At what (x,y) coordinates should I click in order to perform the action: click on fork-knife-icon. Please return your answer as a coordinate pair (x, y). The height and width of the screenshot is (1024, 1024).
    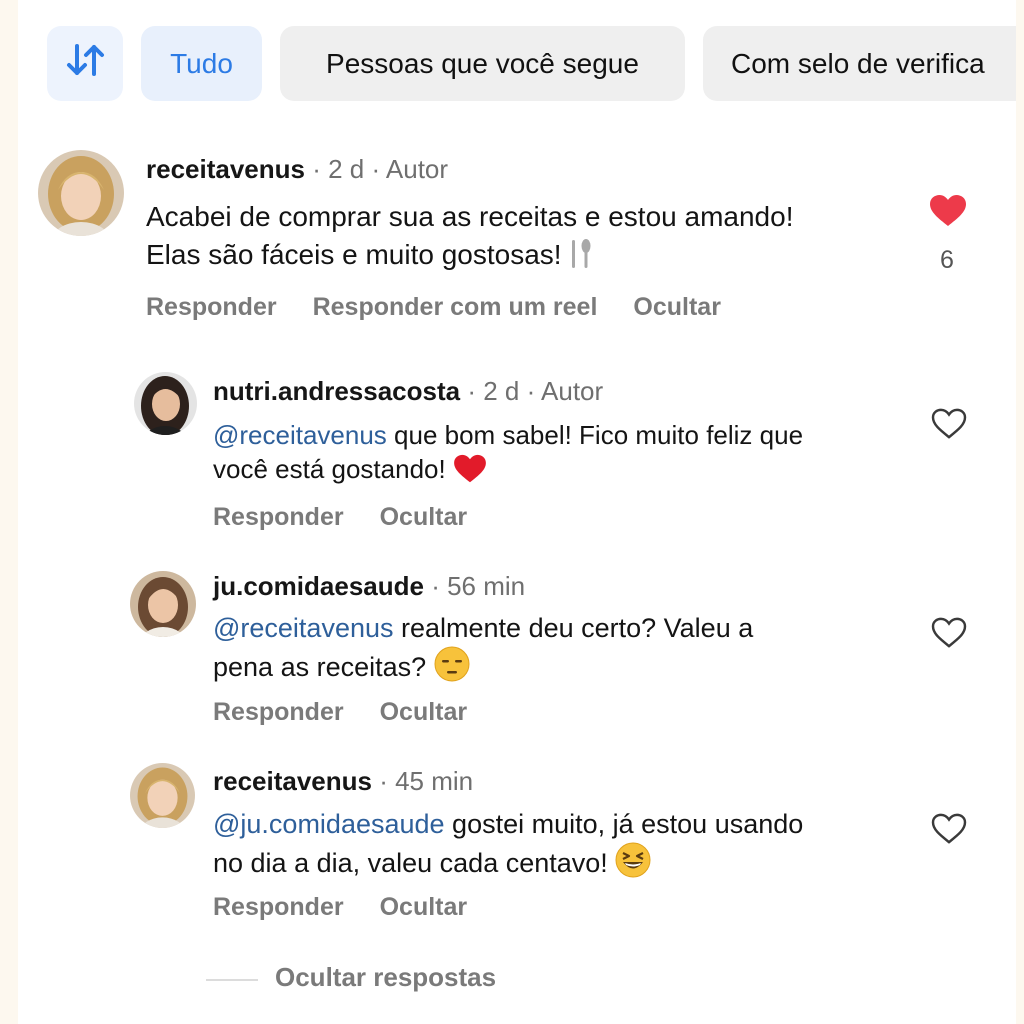
    Looking at the image, I should click on (582, 258).